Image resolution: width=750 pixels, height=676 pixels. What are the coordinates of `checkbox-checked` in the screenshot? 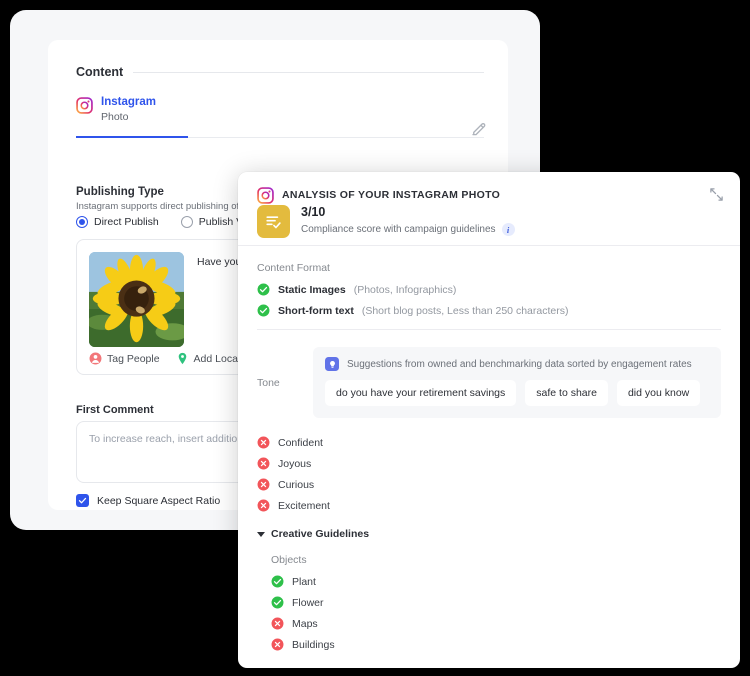 It's located at (82, 500).